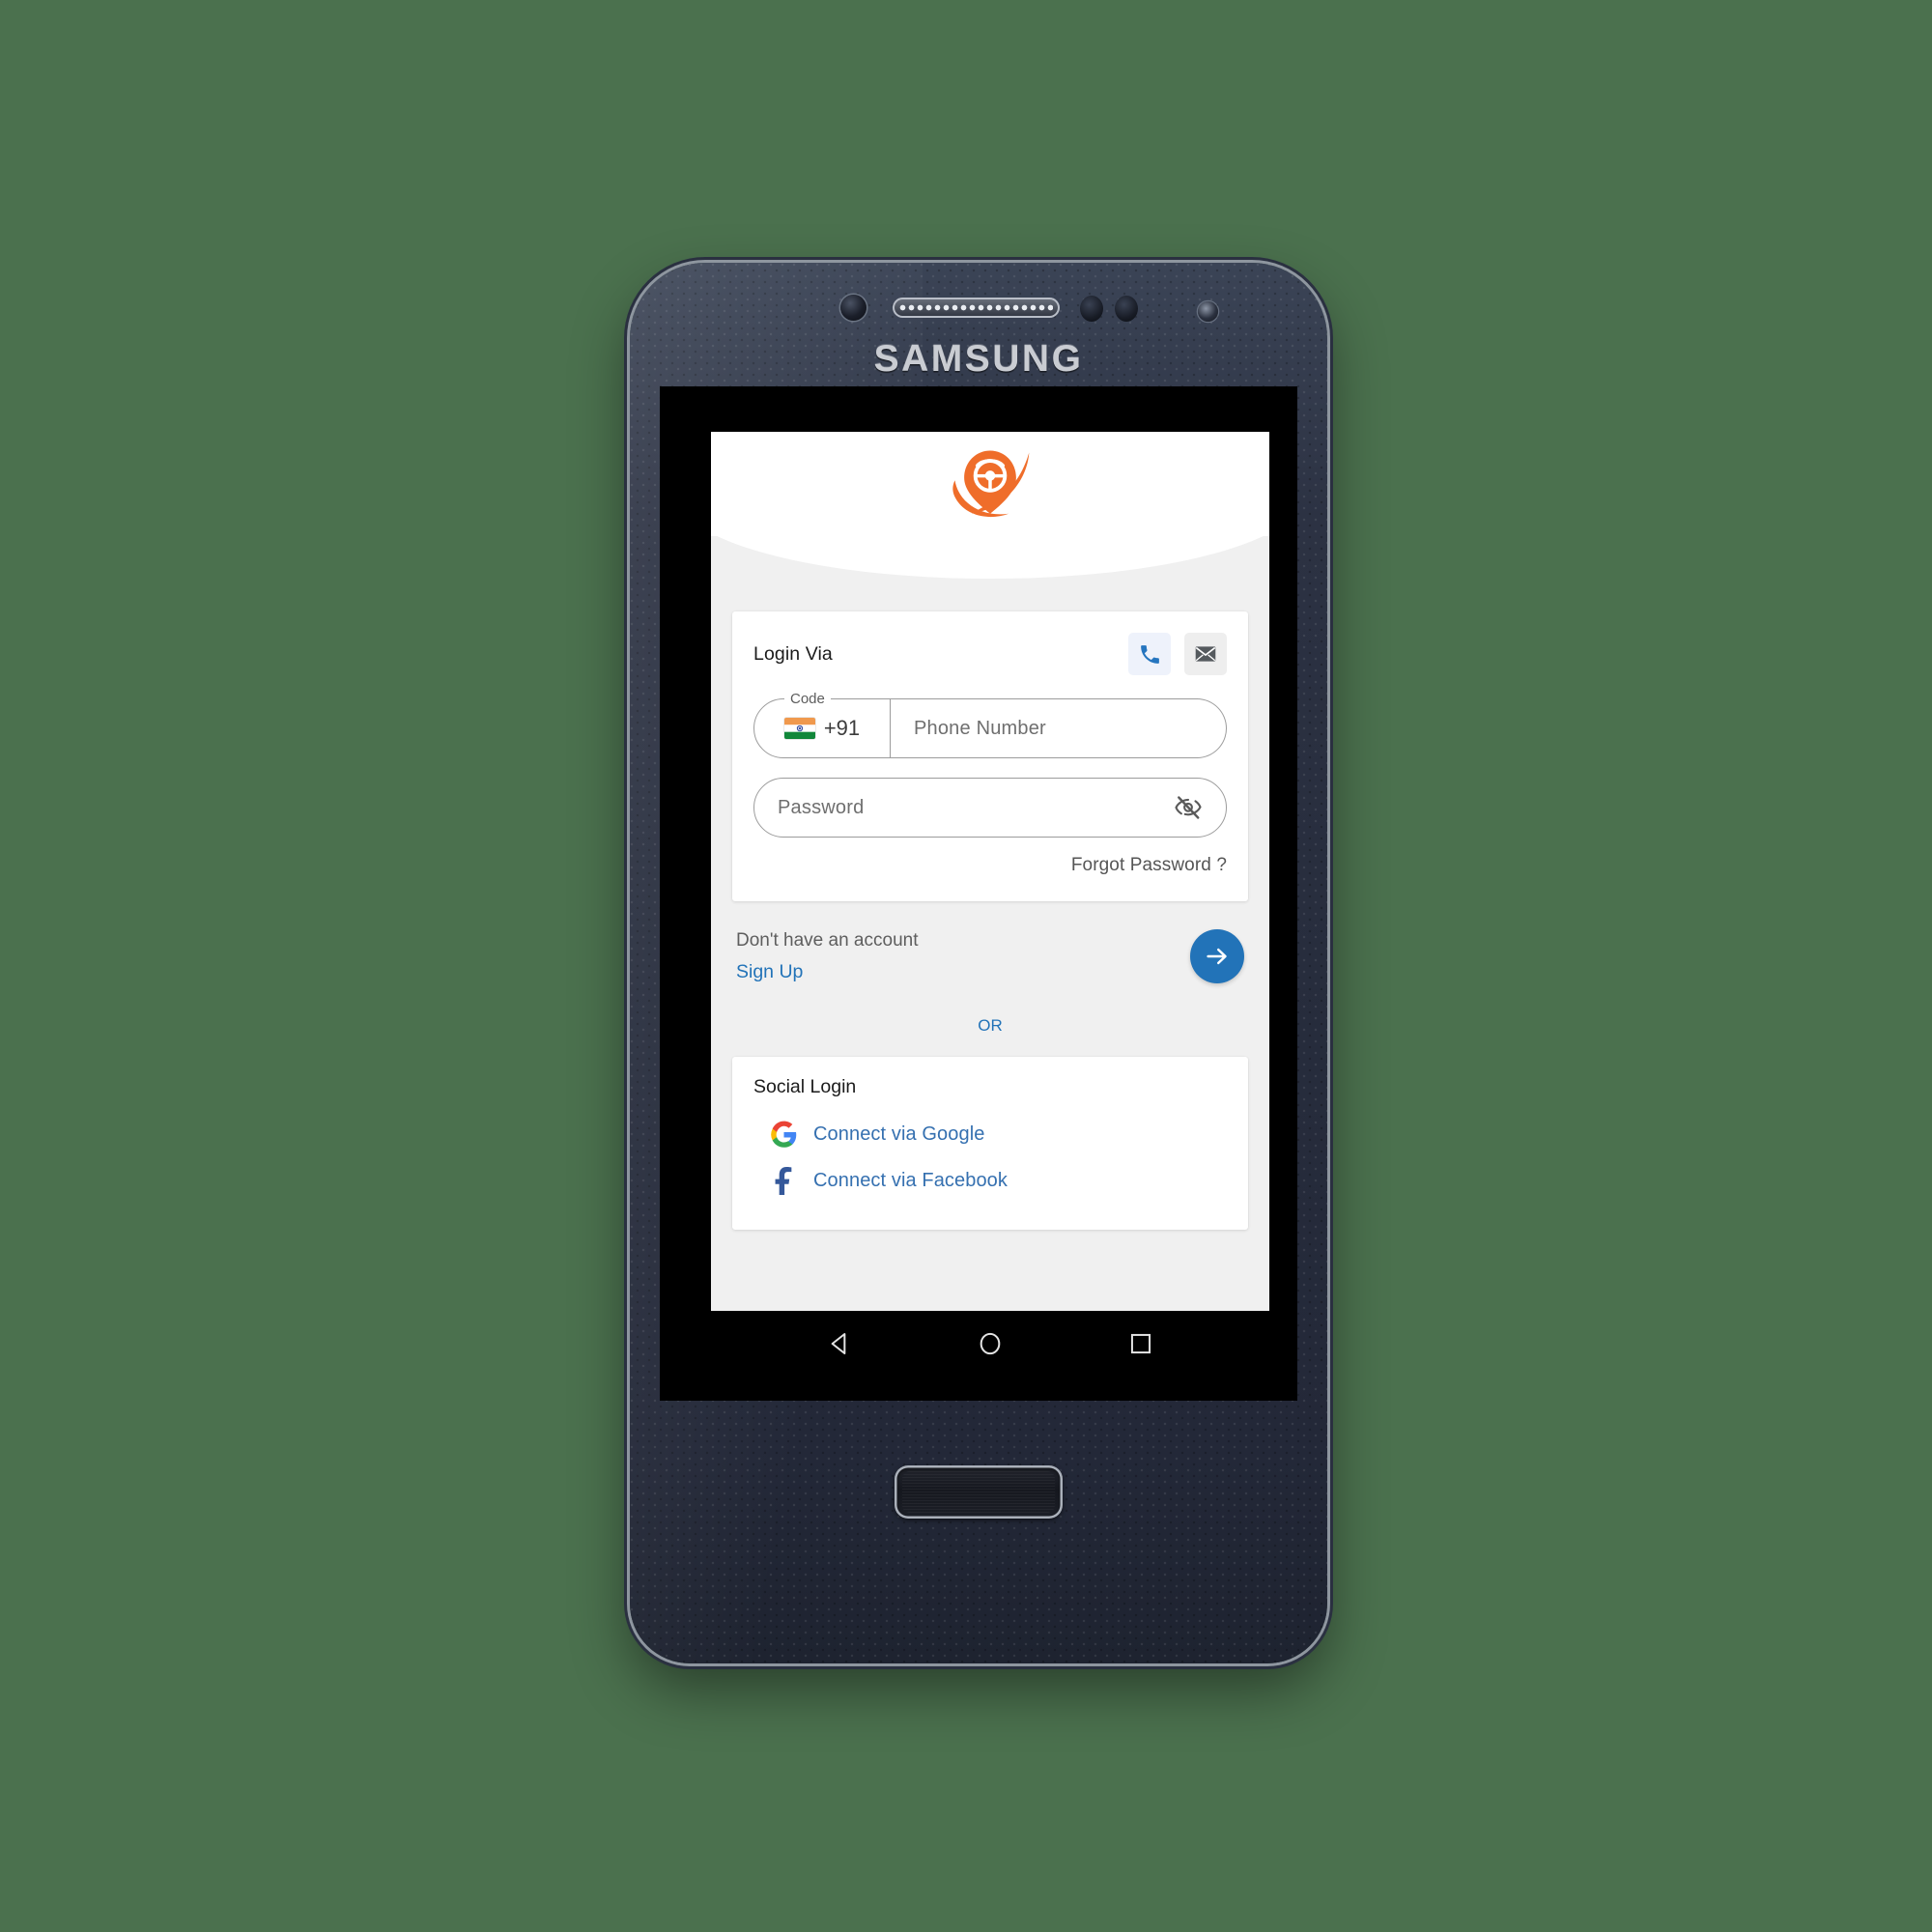  I want to click on forgot-password-link: Forgot Password ?, so click(990, 865).